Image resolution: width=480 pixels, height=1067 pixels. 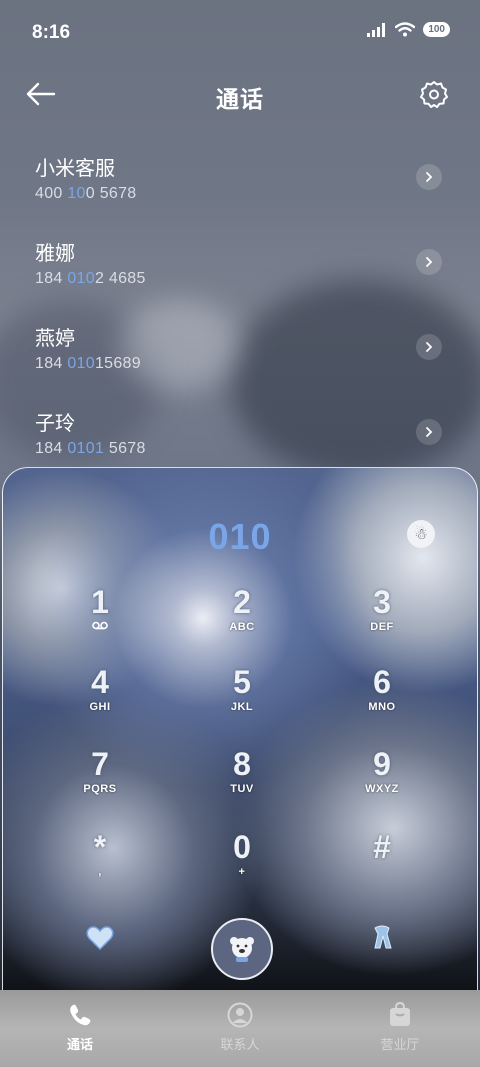 I want to click on voicemail-icon, so click(x=100, y=627).